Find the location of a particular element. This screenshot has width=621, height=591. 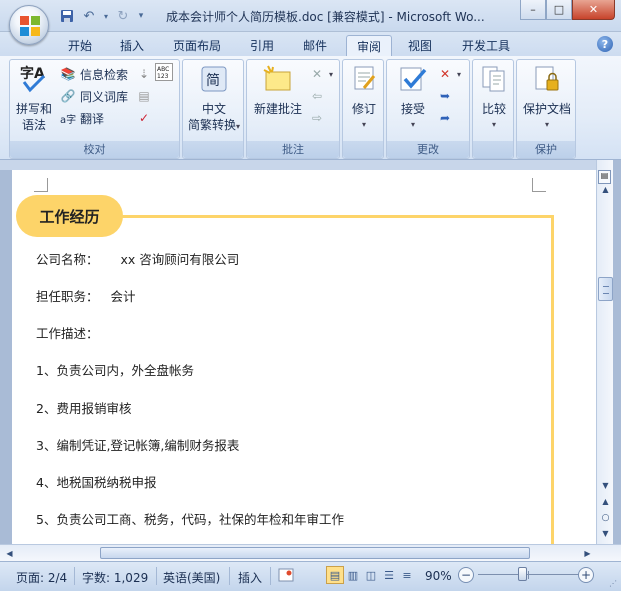

word-count: 字数: 1,029 is located at coordinates (115, 577).